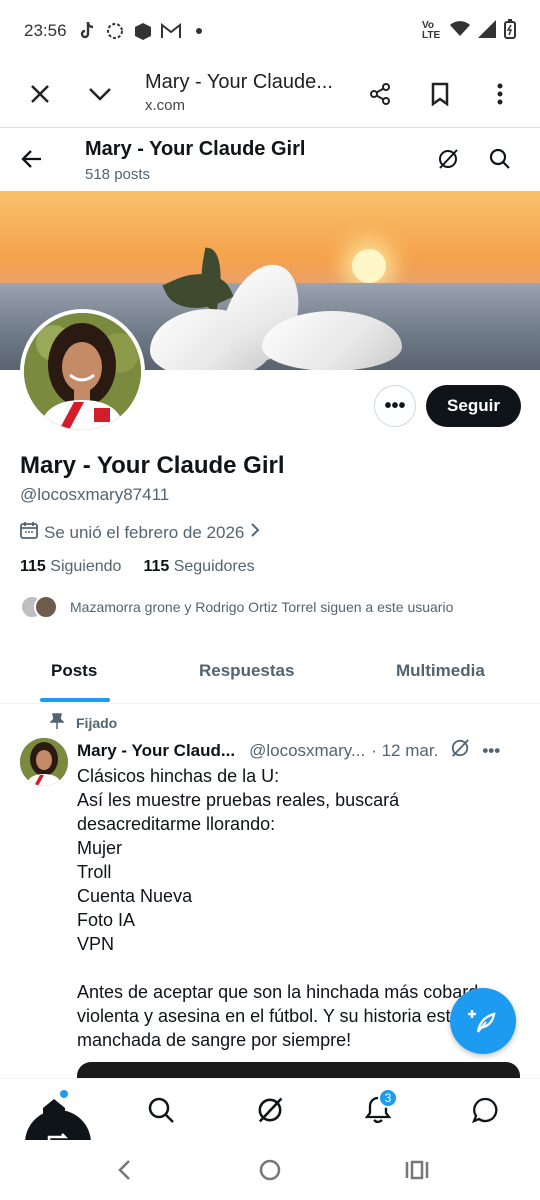 The width and height of the screenshot is (540, 1200). What do you see at coordinates (143, 31) in the screenshot?
I see `package-icon` at bounding box center [143, 31].